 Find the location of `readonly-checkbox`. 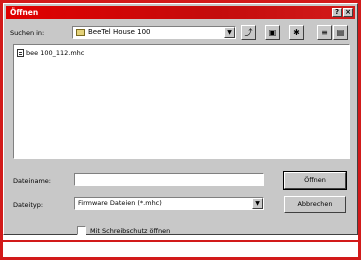

readonly-checkbox is located at coordinates (81, 230).